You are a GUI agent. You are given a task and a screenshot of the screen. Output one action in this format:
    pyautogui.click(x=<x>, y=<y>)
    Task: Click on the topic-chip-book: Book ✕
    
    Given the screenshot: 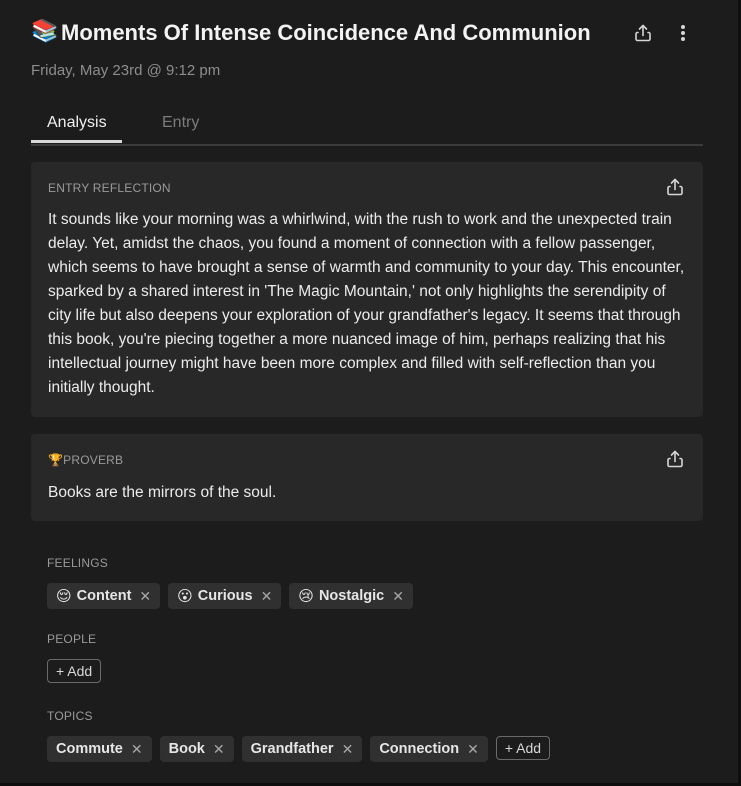 What is the action you would take?
    pyautogui.click(x=196, y=749)
    